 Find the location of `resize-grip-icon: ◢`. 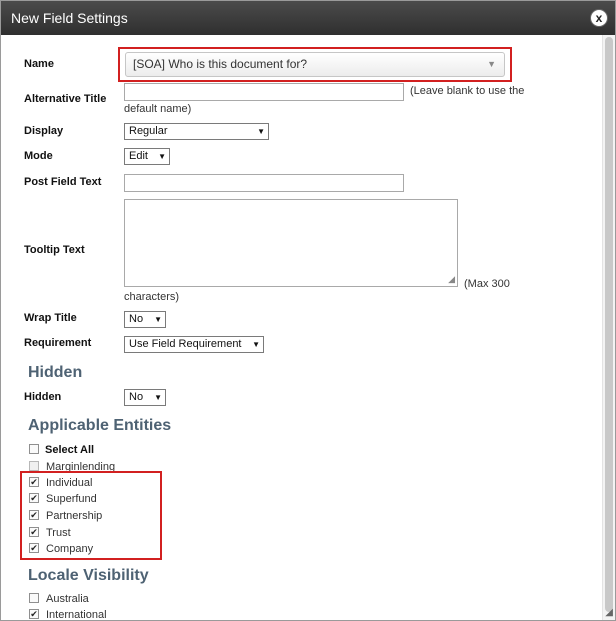

resize-grip-icon: ◢ is located at coordinates (451, 279).